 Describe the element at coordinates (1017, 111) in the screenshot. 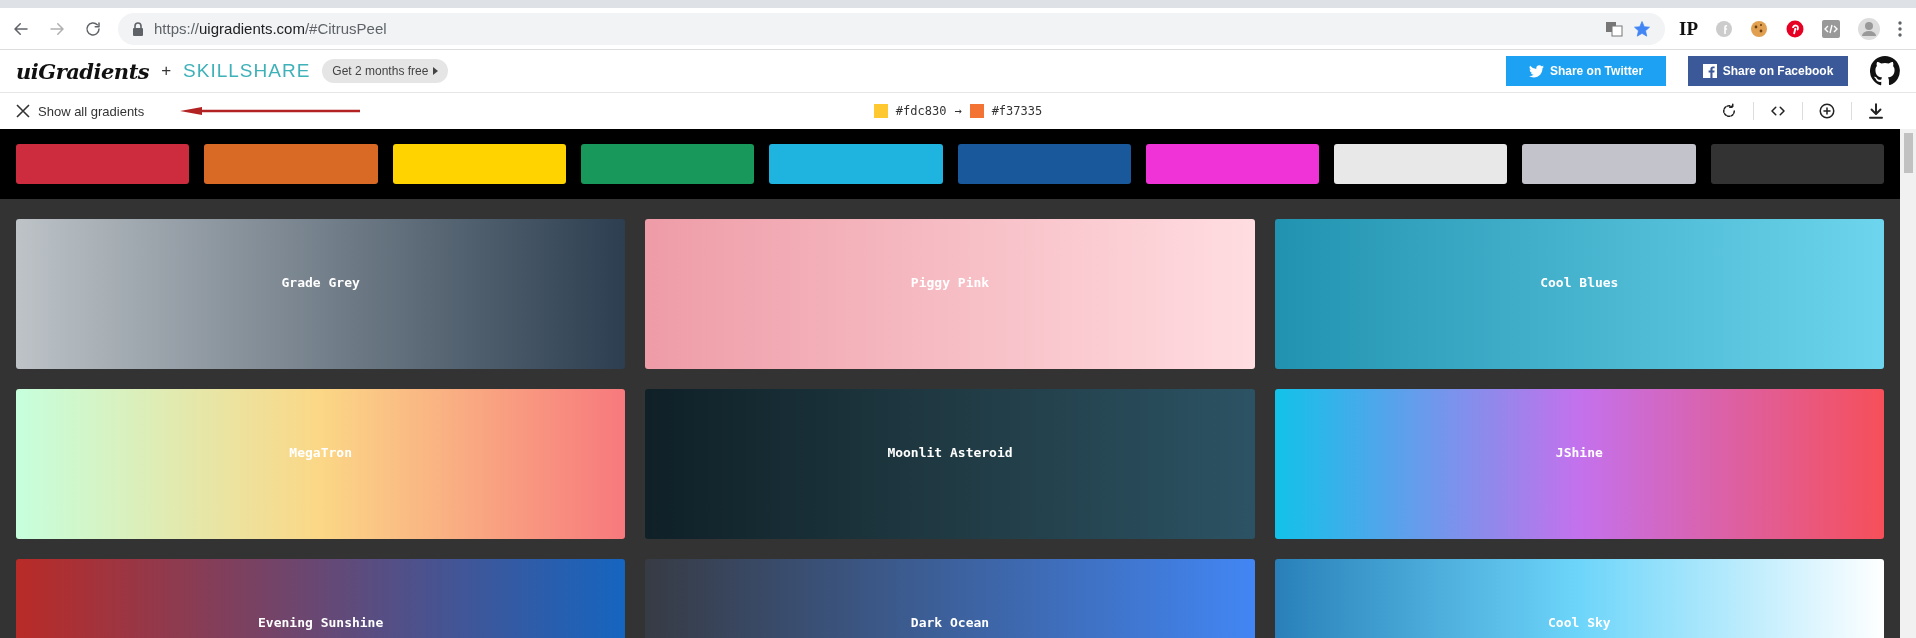

I see `end-hex-text: #f37335` at that location.